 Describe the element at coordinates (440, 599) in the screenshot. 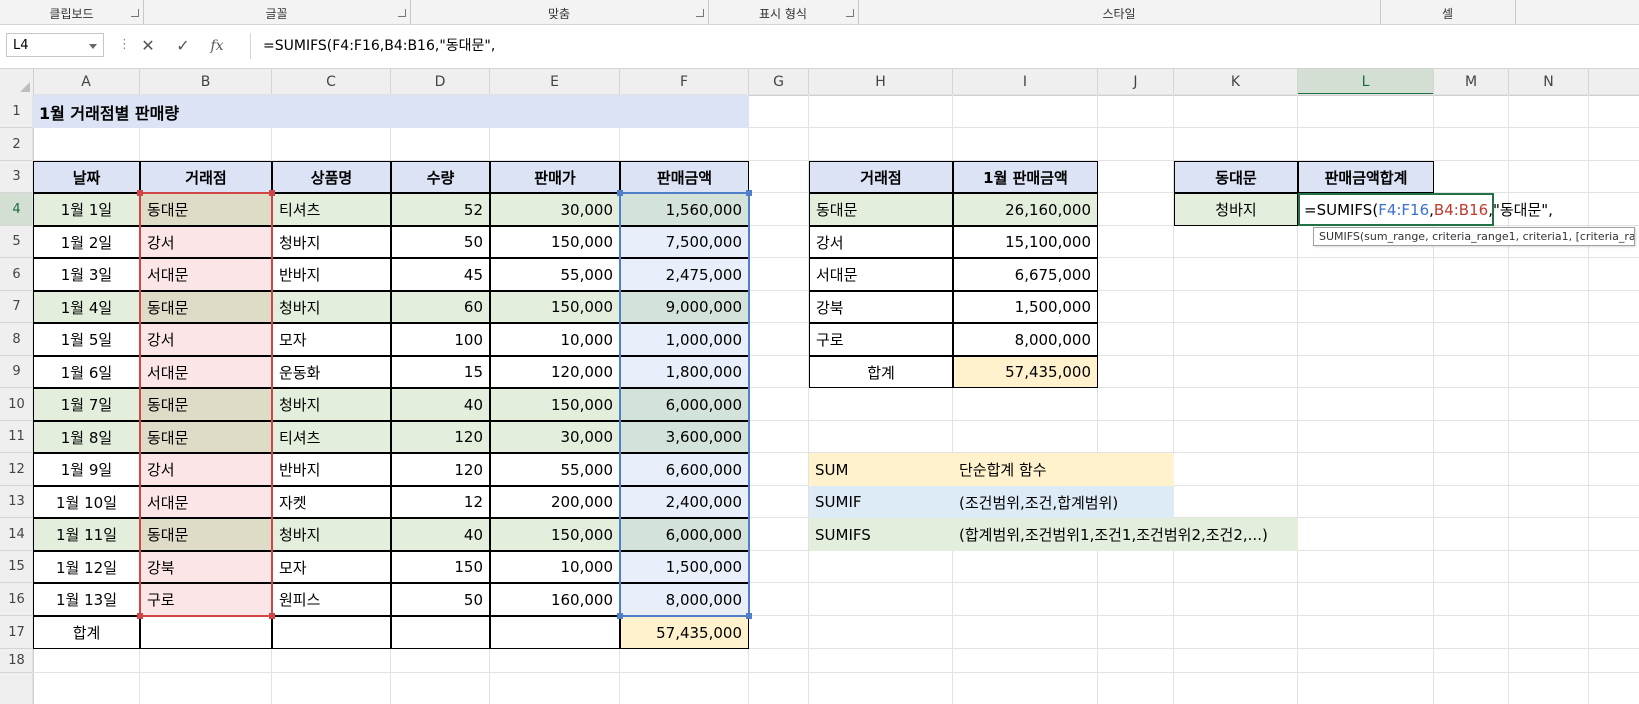

I see `main-table-cell: 50` at that location.